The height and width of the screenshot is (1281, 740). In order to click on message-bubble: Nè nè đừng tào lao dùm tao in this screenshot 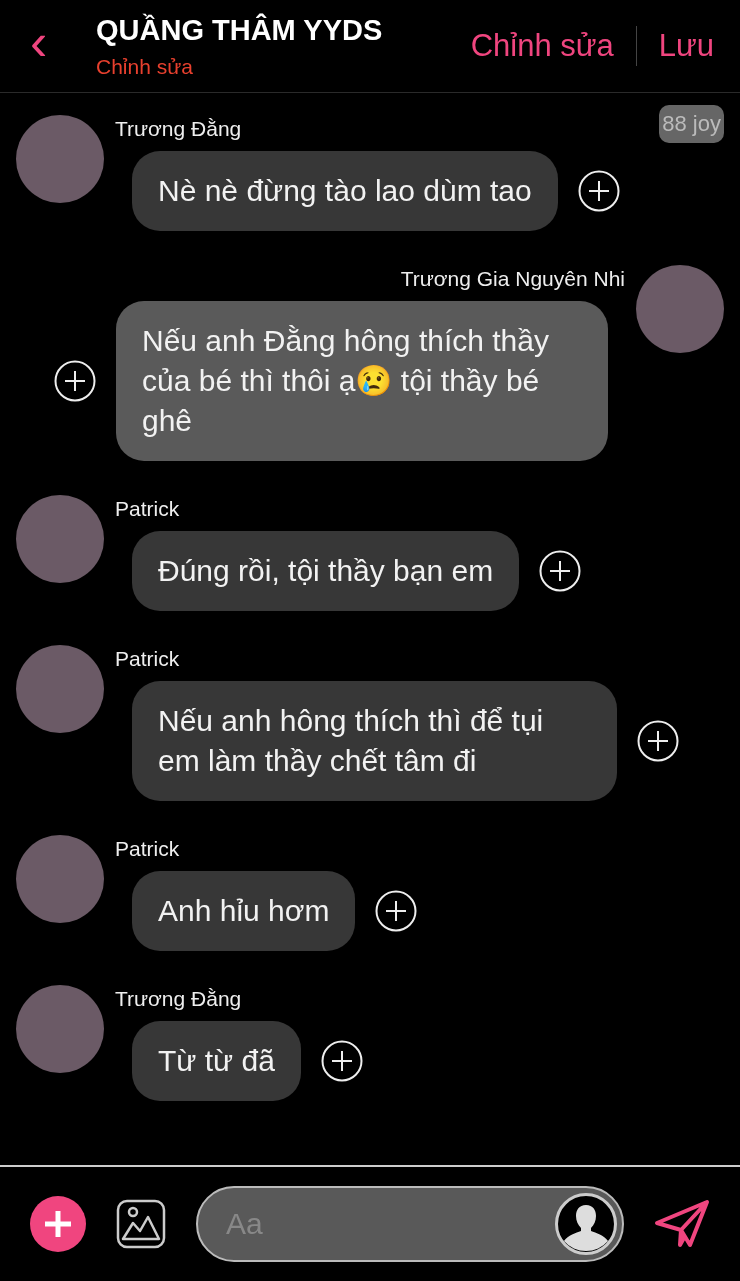, I will do `click(345, 191)`.